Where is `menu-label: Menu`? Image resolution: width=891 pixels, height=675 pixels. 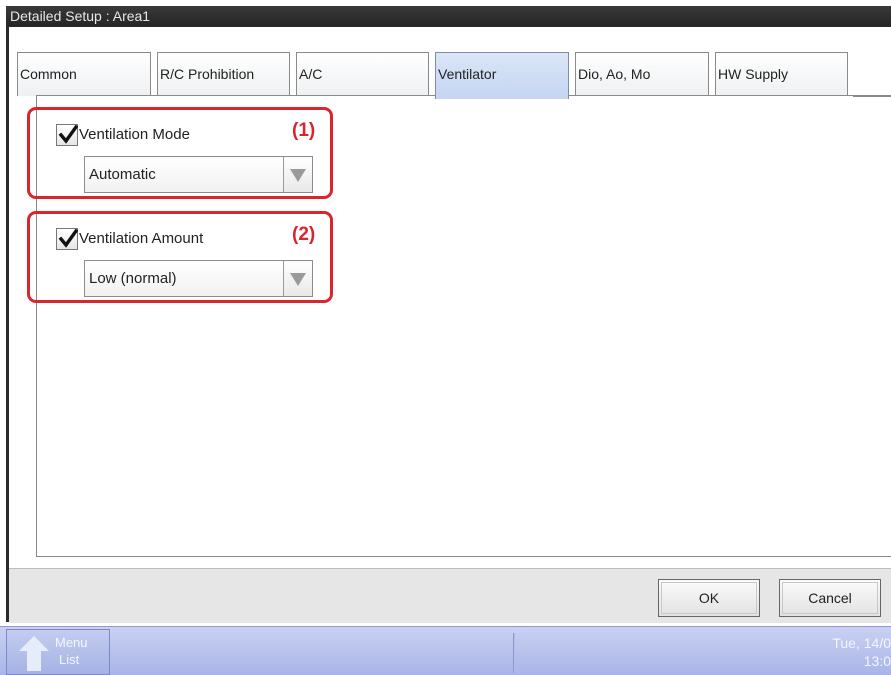
menu-label: Menu is located at coordinates (71, 642).